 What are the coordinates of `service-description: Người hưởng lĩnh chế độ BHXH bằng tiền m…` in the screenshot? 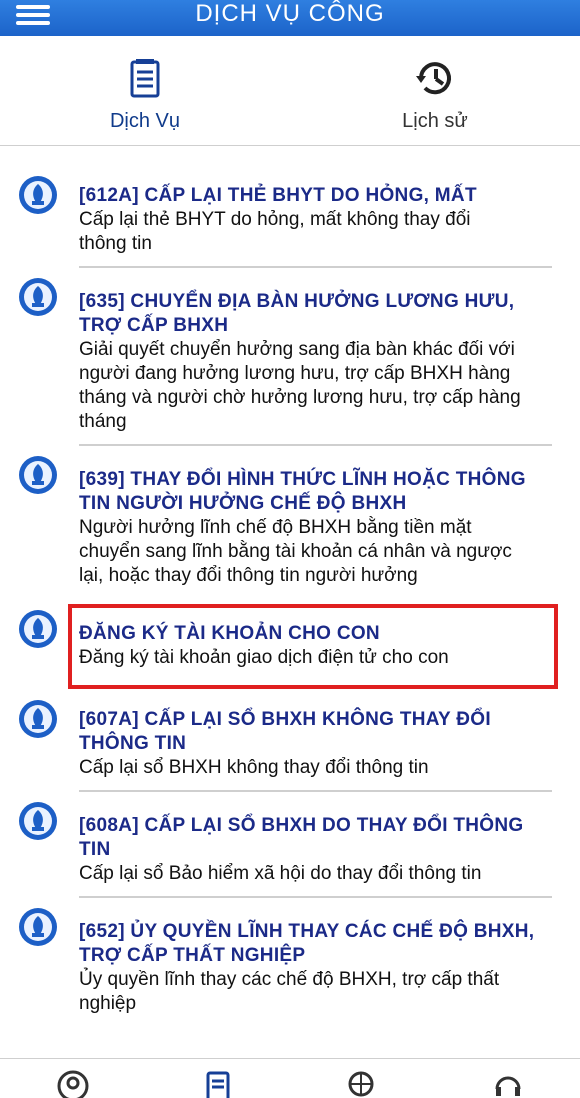 It's located at (295, 551).